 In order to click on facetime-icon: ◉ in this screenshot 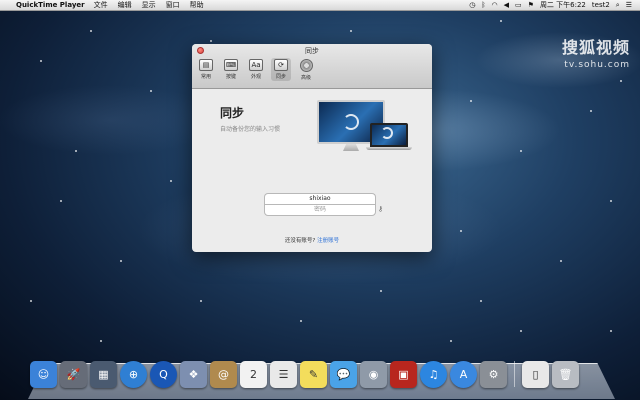, I will do `click(373, 374)`.